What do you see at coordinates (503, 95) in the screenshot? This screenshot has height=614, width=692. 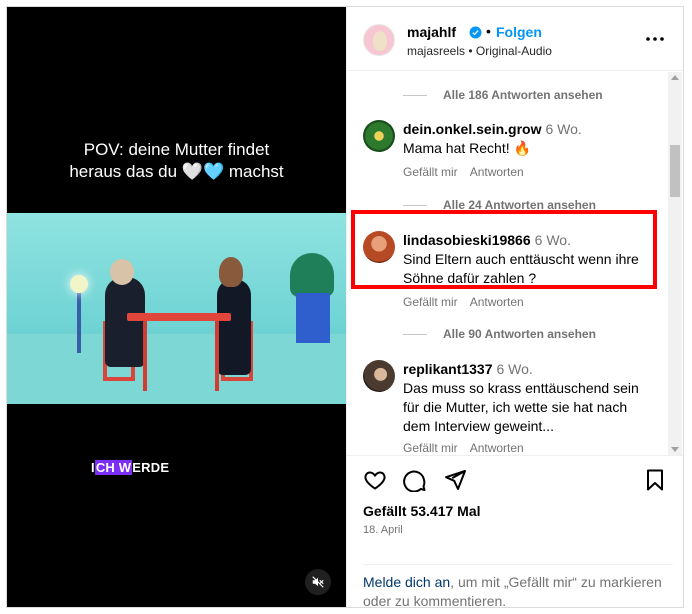 I see `view-replies-button: Alle 186 Antworten ansehen` at bounding box center [503, 95].